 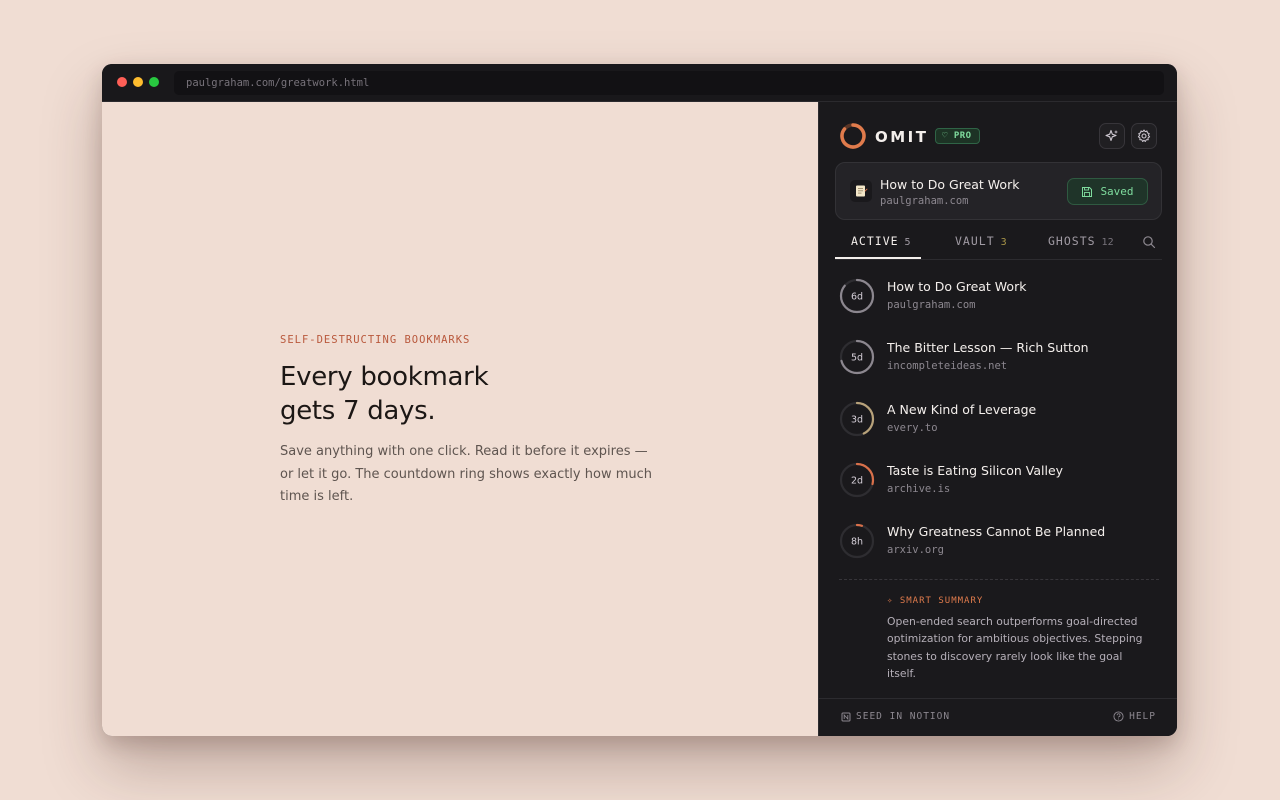 What do you see at coordinates (853, 136) in the screenshot?
I see `omit-logo-icon` at bounding box center [853, 136].